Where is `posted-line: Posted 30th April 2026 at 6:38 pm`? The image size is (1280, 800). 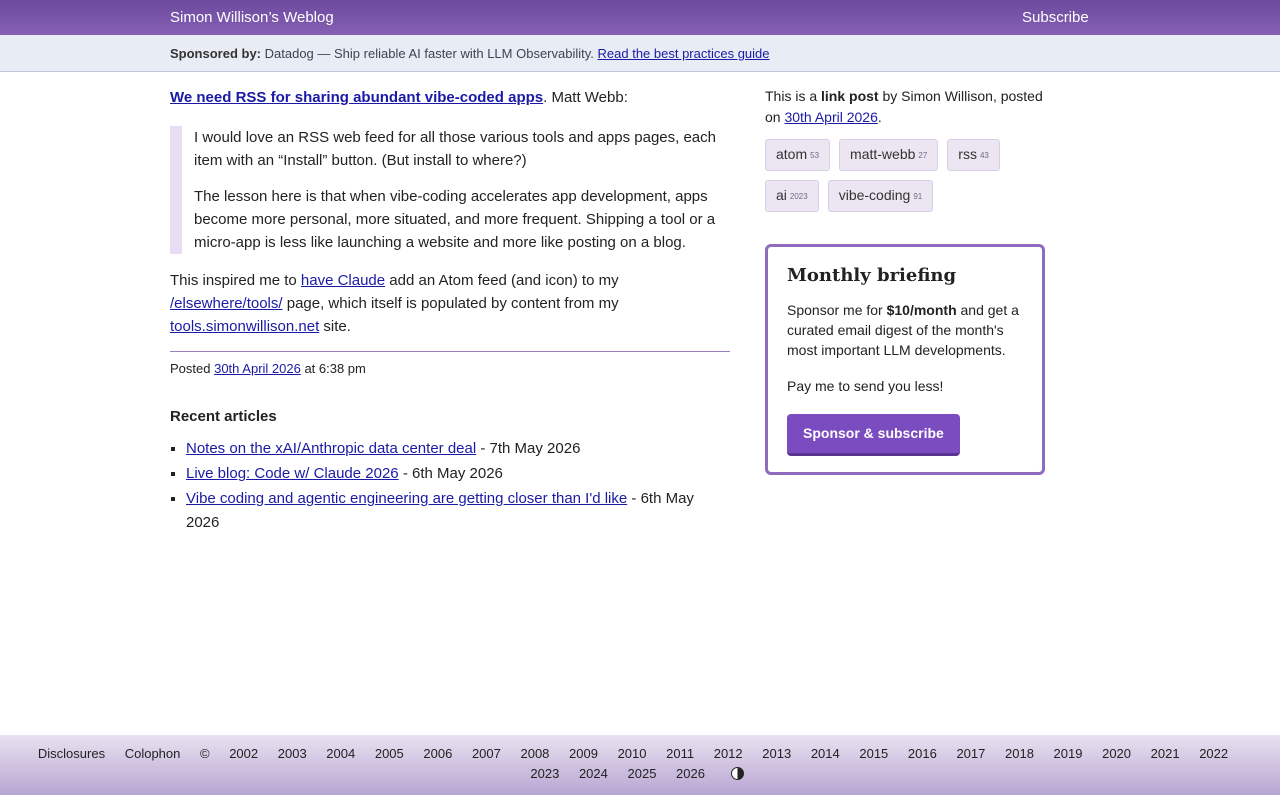 posted-line: Posted 30th April 2026 at 6:38 pm is located at coordinates (450, 369).